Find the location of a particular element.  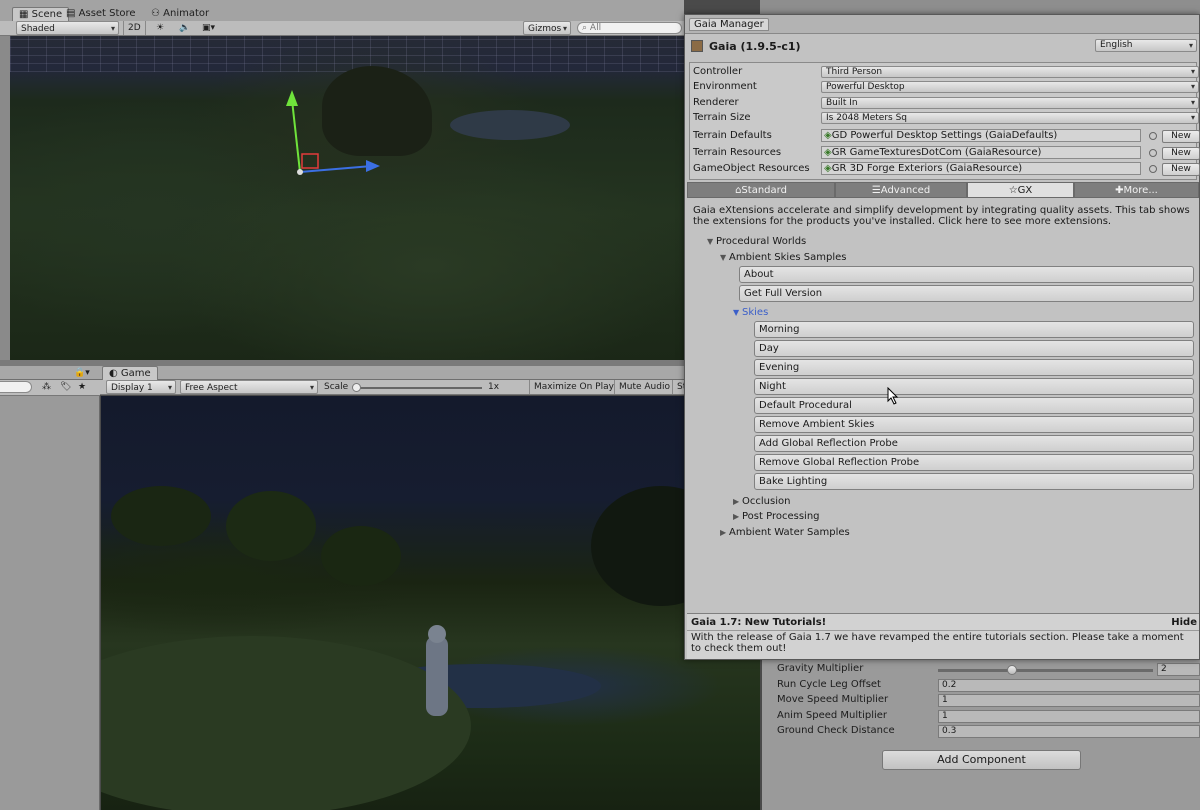

gizmos-dropdown: Gizmos is located at coordinates (547, 28).